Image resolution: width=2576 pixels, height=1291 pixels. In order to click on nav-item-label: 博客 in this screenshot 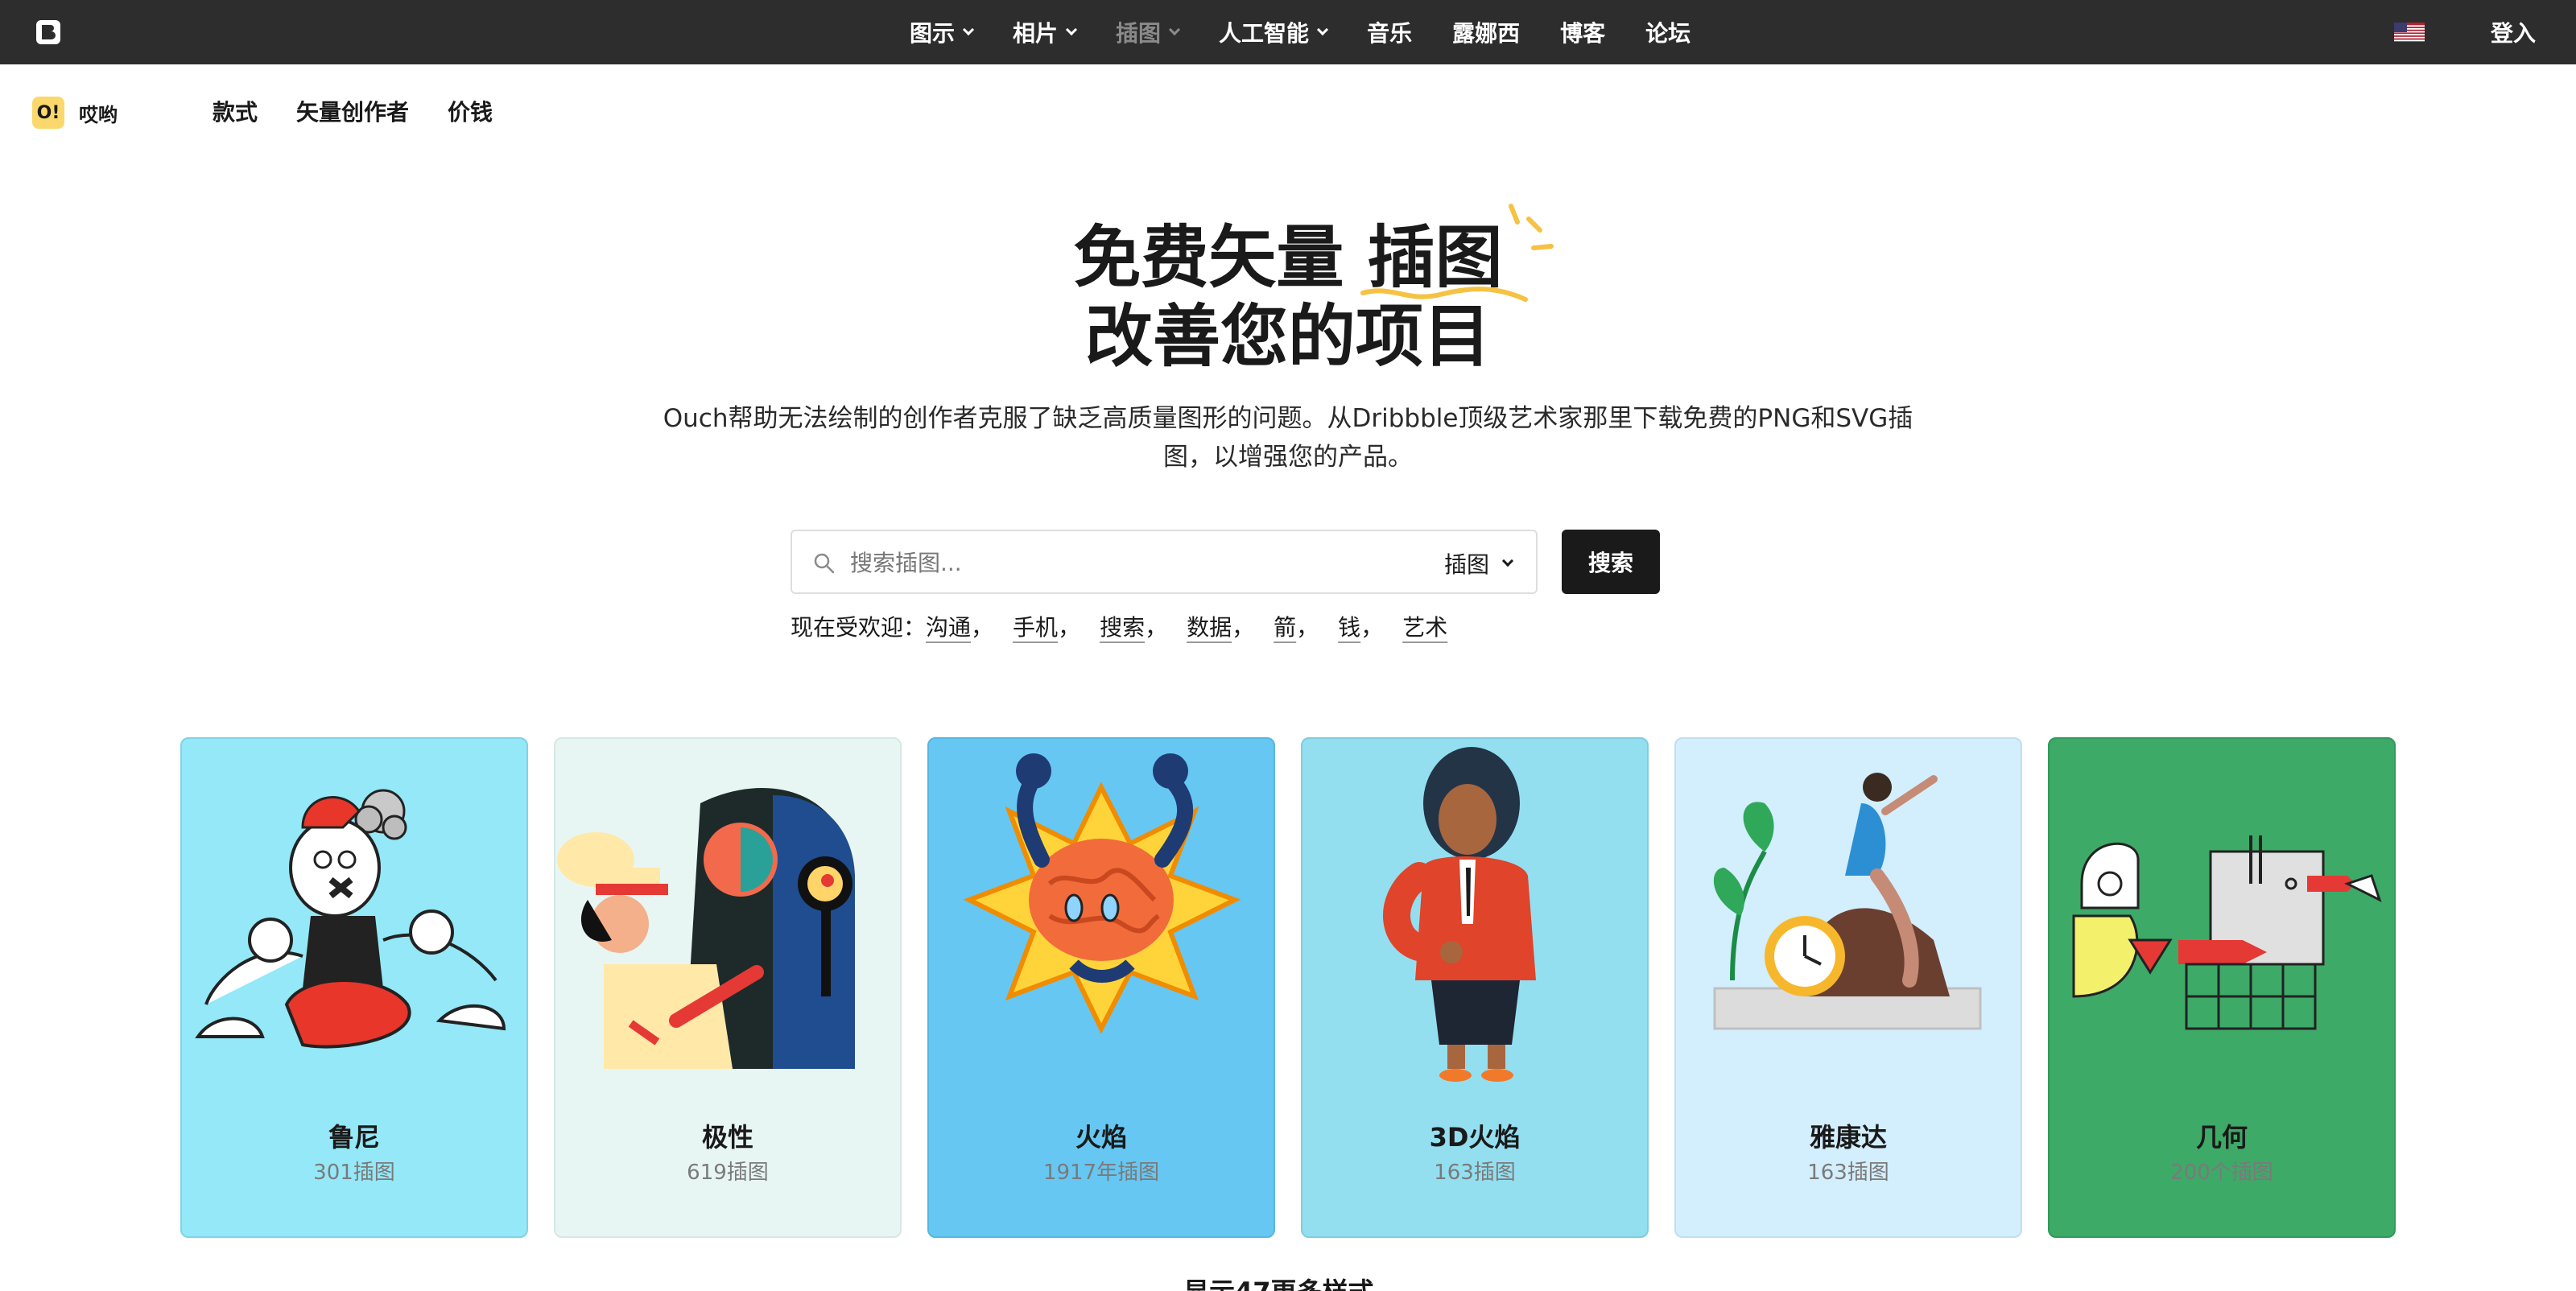, I will do `click(1583, 33)`.